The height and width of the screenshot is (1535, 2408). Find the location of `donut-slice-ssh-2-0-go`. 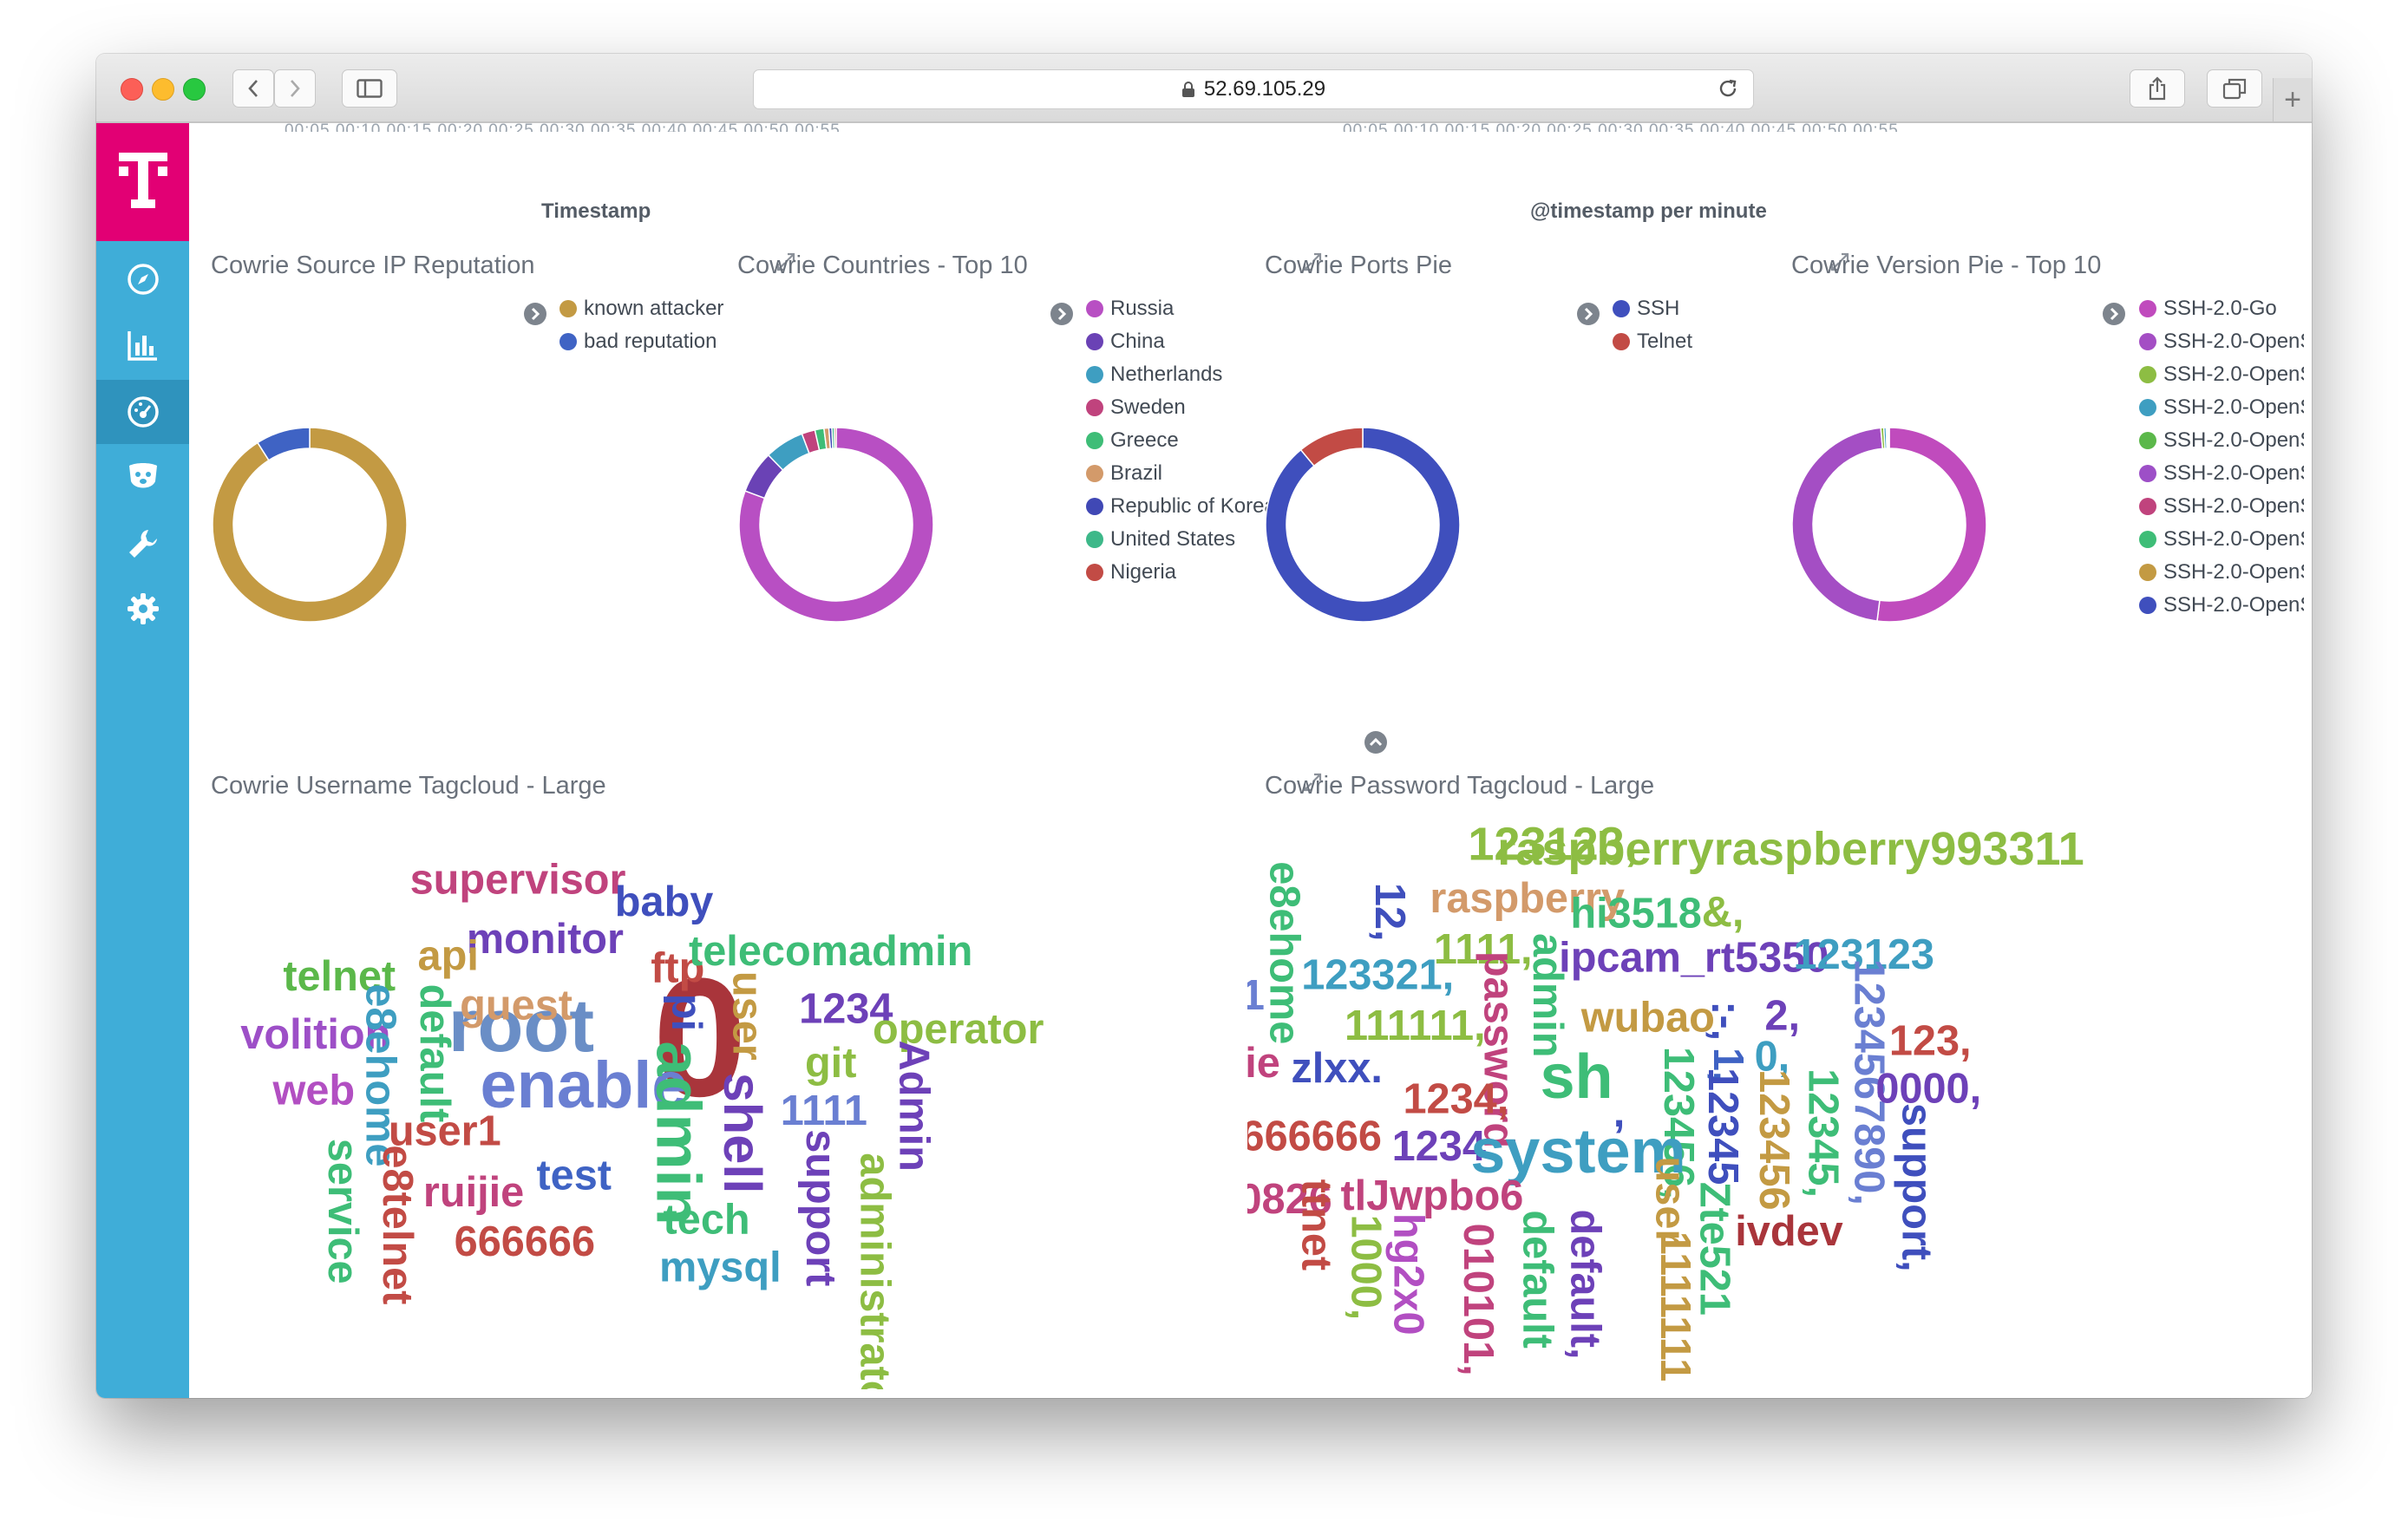

donut-slice-ssh-2-0-go is located at coordinates (1931, 525).